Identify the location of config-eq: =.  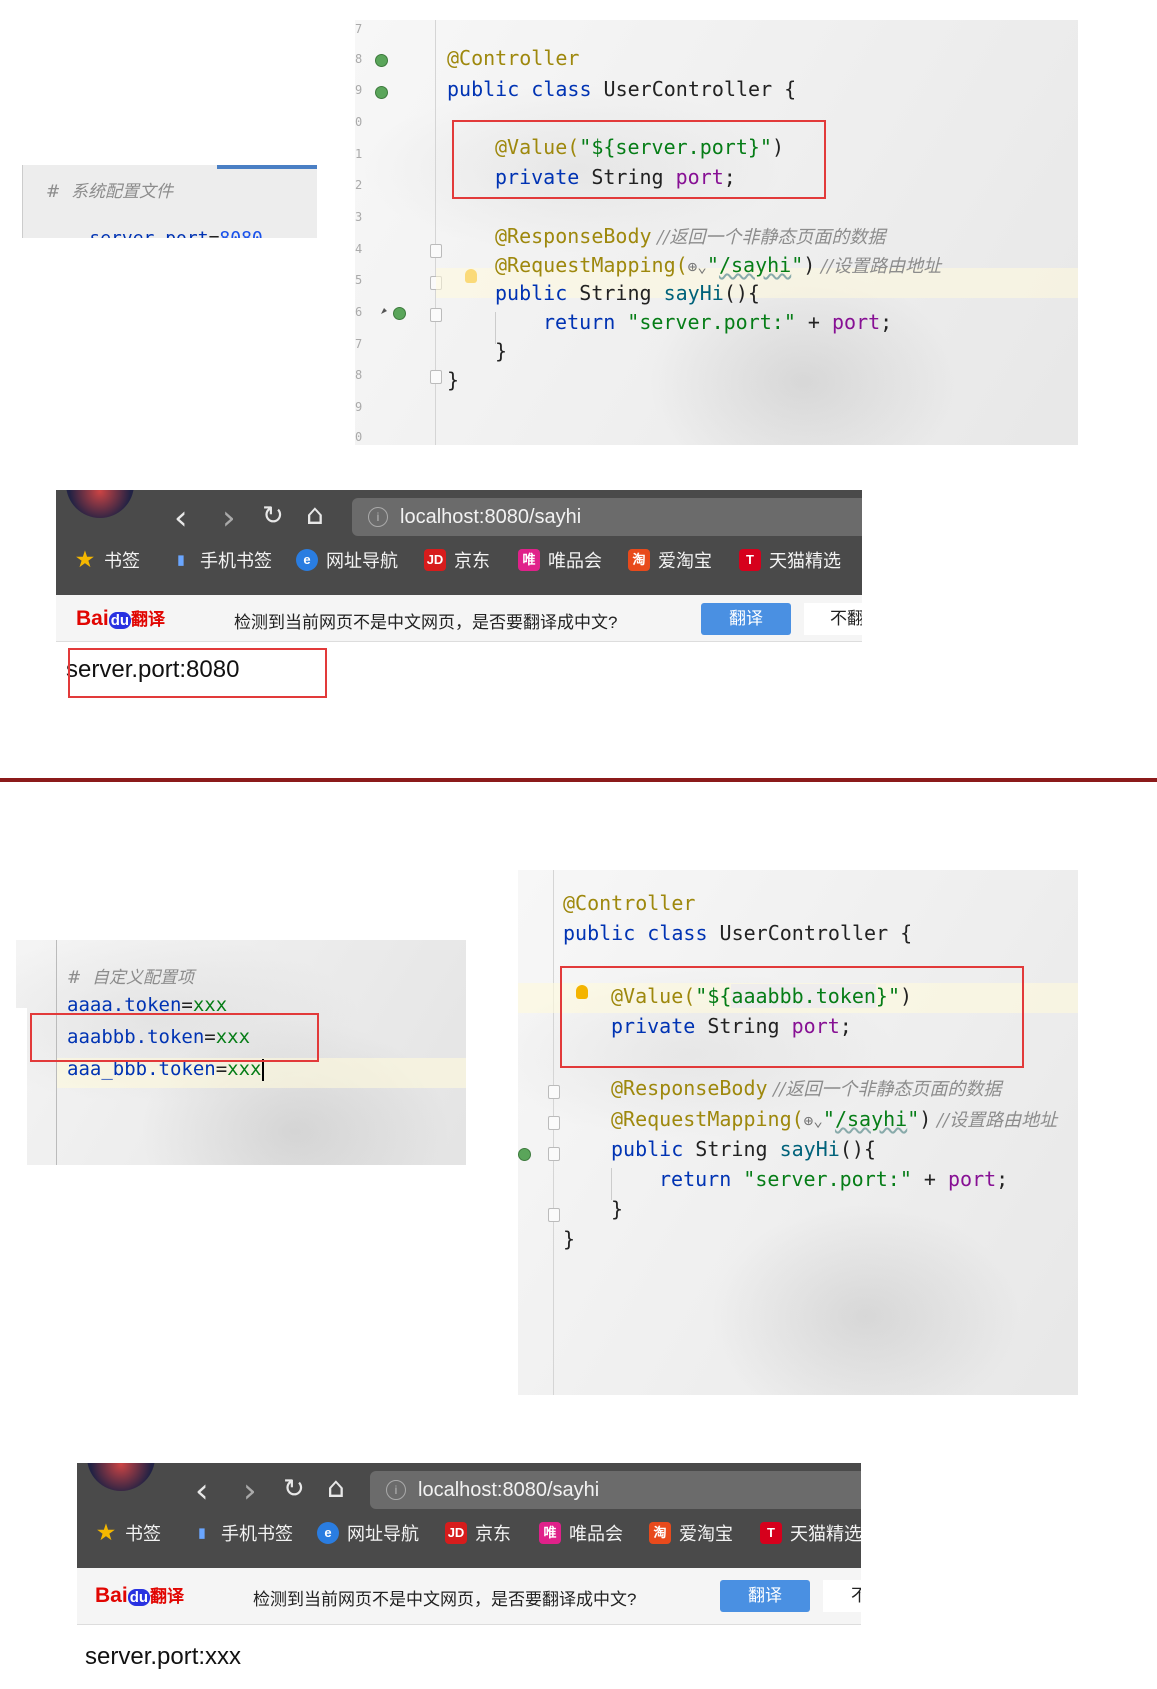
(214, 233).